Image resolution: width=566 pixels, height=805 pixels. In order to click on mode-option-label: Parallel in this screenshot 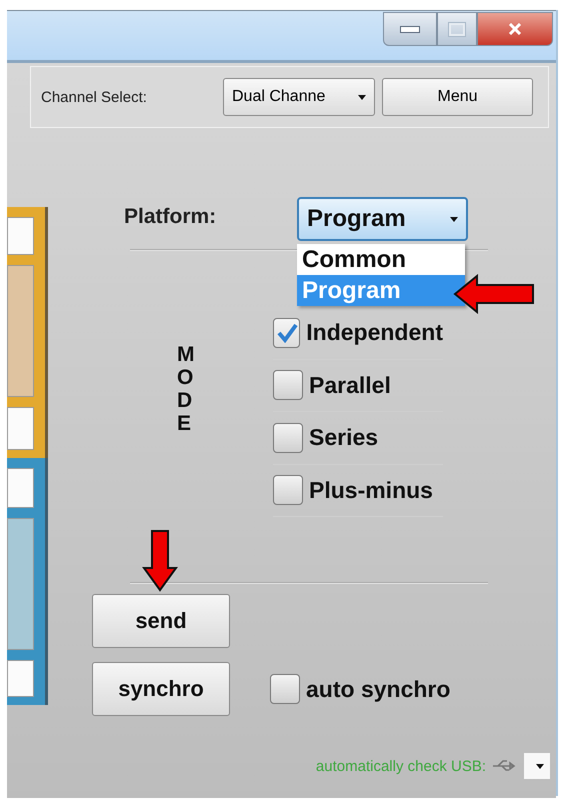, I will do `click(350, 385)`.